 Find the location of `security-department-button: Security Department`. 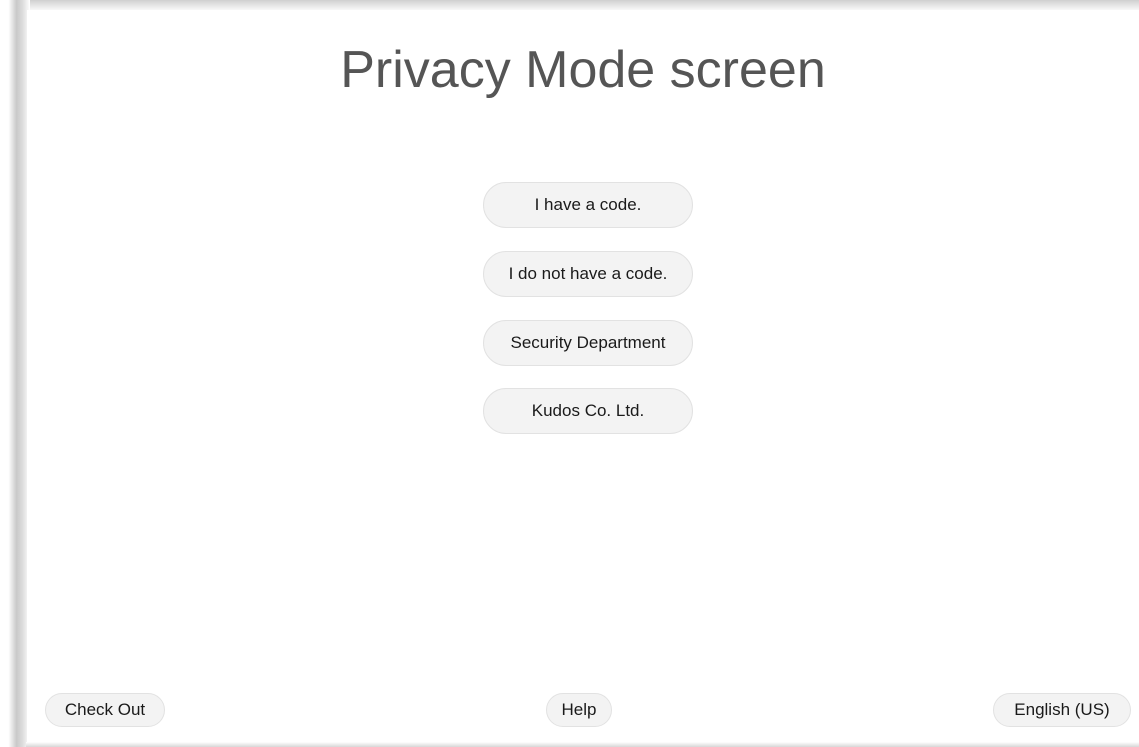

security-department-button: Security Department is located at coordinates (588, 343).